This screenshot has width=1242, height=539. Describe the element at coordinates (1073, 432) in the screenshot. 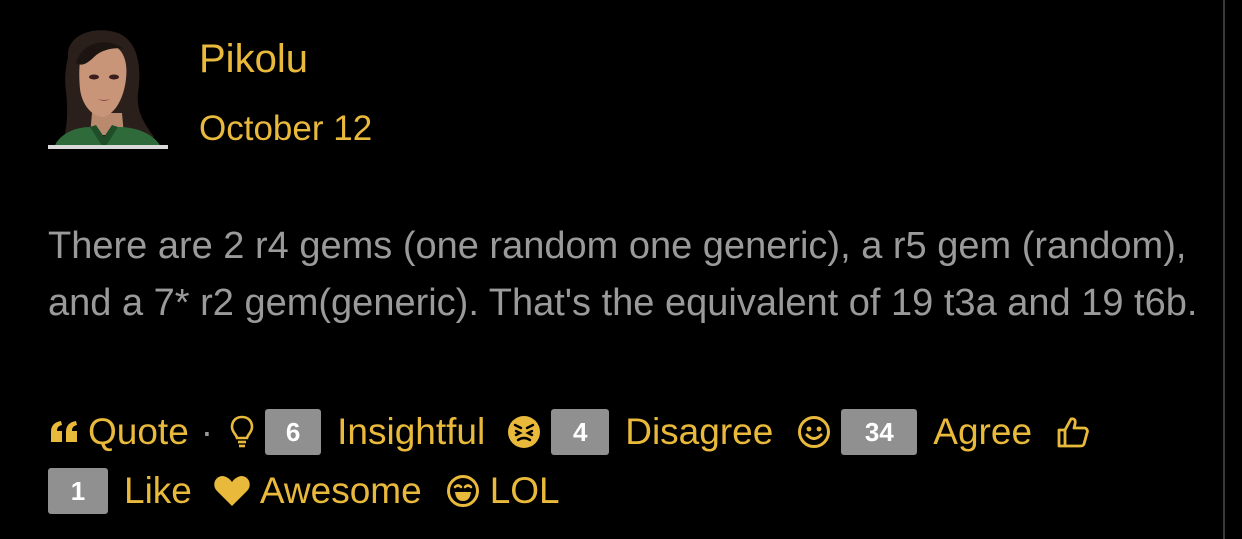

I see `thumbs-up-icon` at that location.